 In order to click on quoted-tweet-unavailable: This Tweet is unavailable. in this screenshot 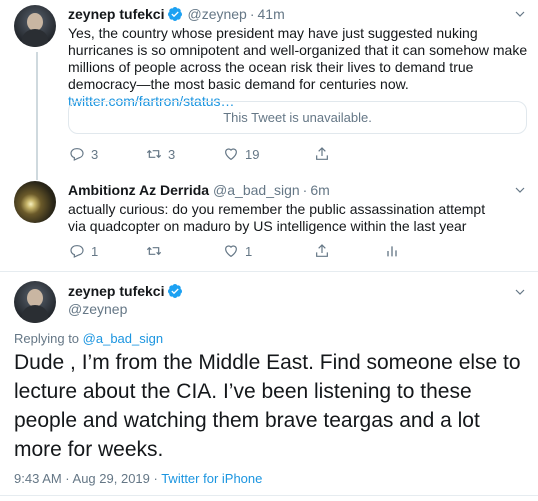, I will do `click(297, 117)`.